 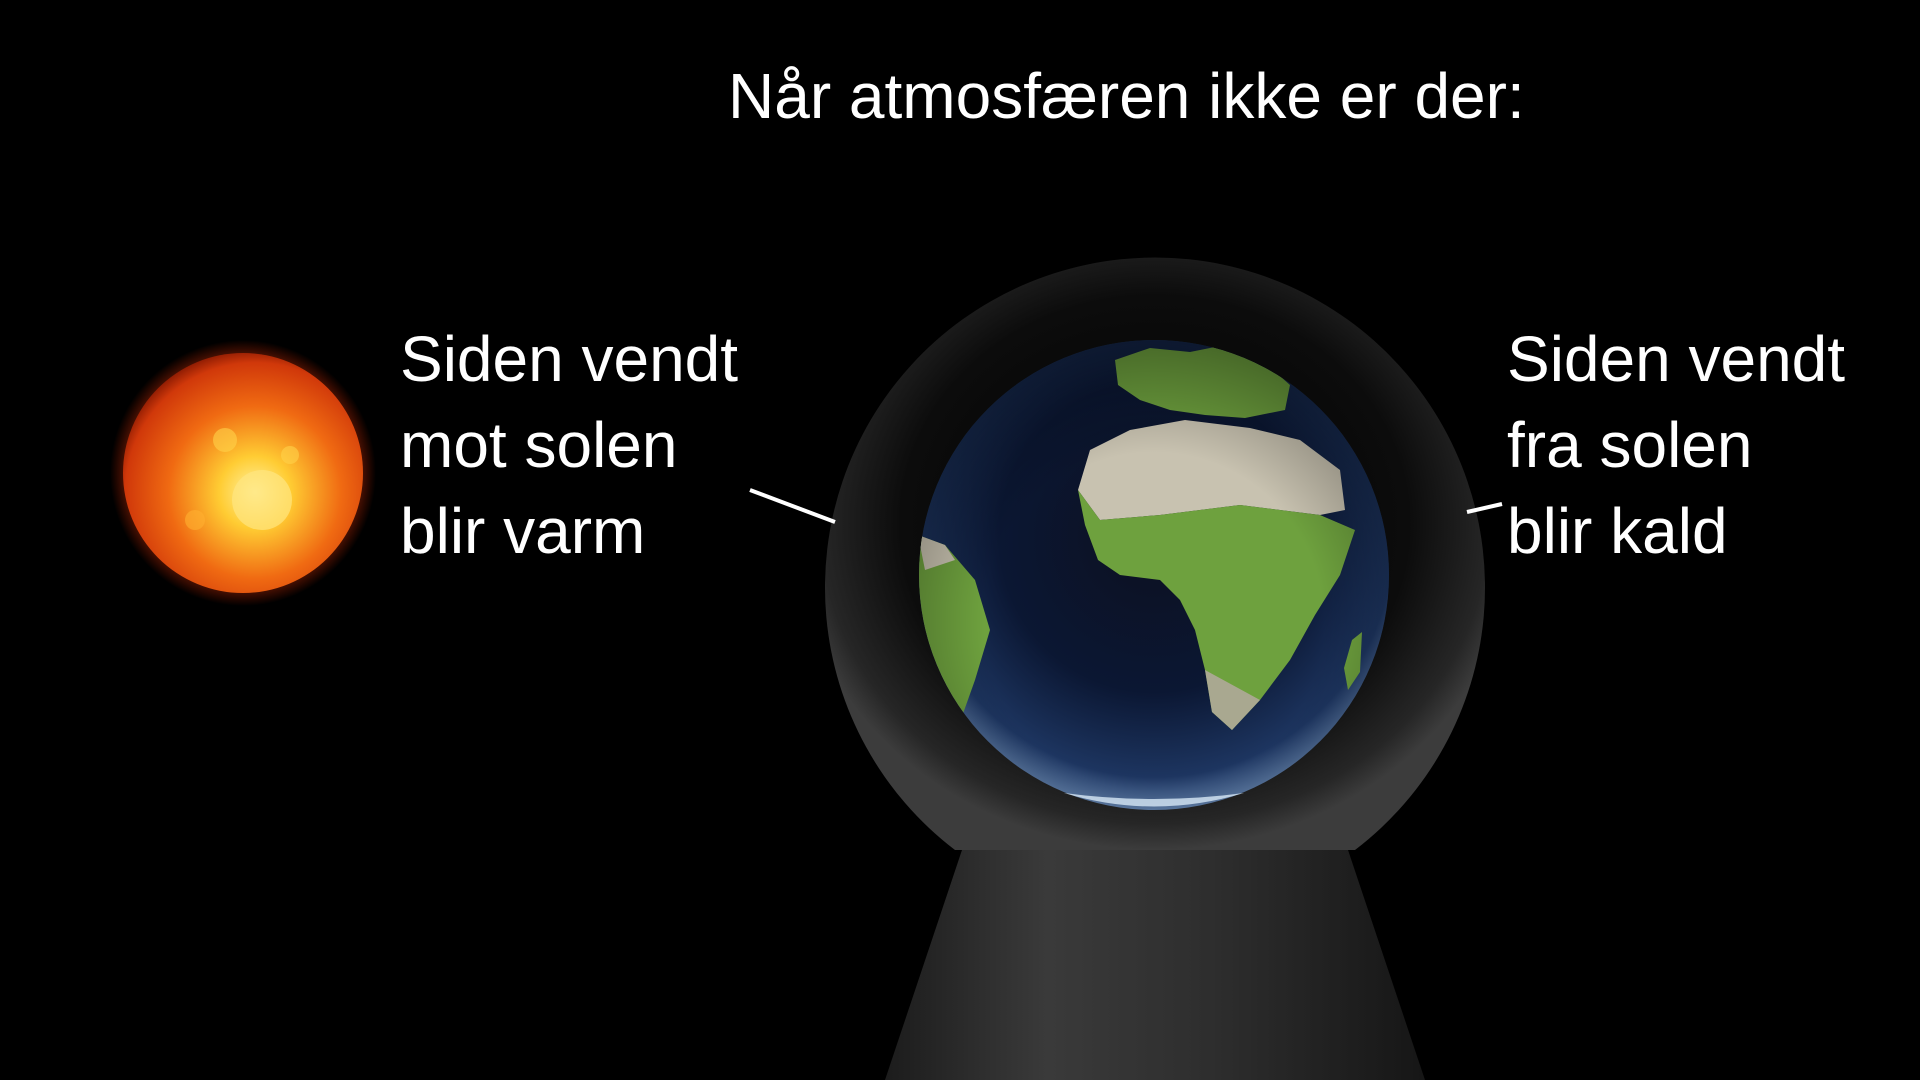 I want to click on sun-facing-side-label: Siden vendt mot solen blir varm, so click(x=569, y=445).